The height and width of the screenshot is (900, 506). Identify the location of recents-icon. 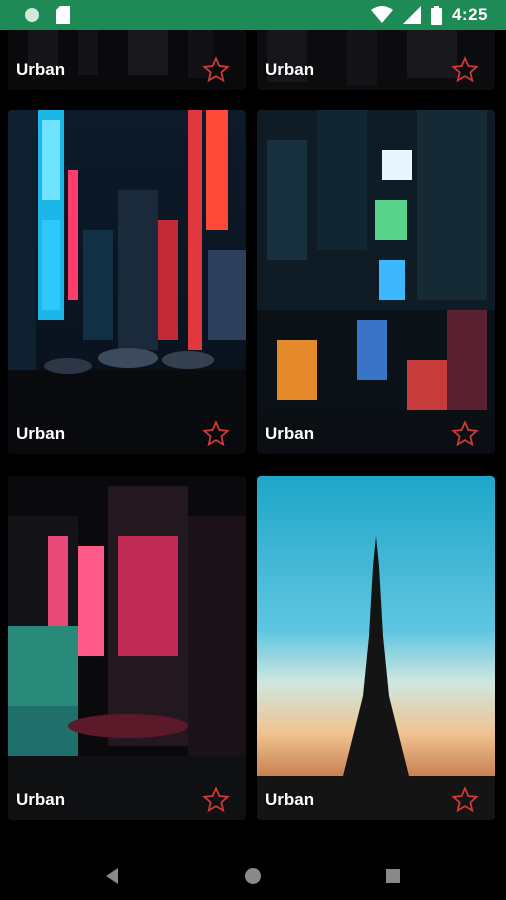
(393, 876).